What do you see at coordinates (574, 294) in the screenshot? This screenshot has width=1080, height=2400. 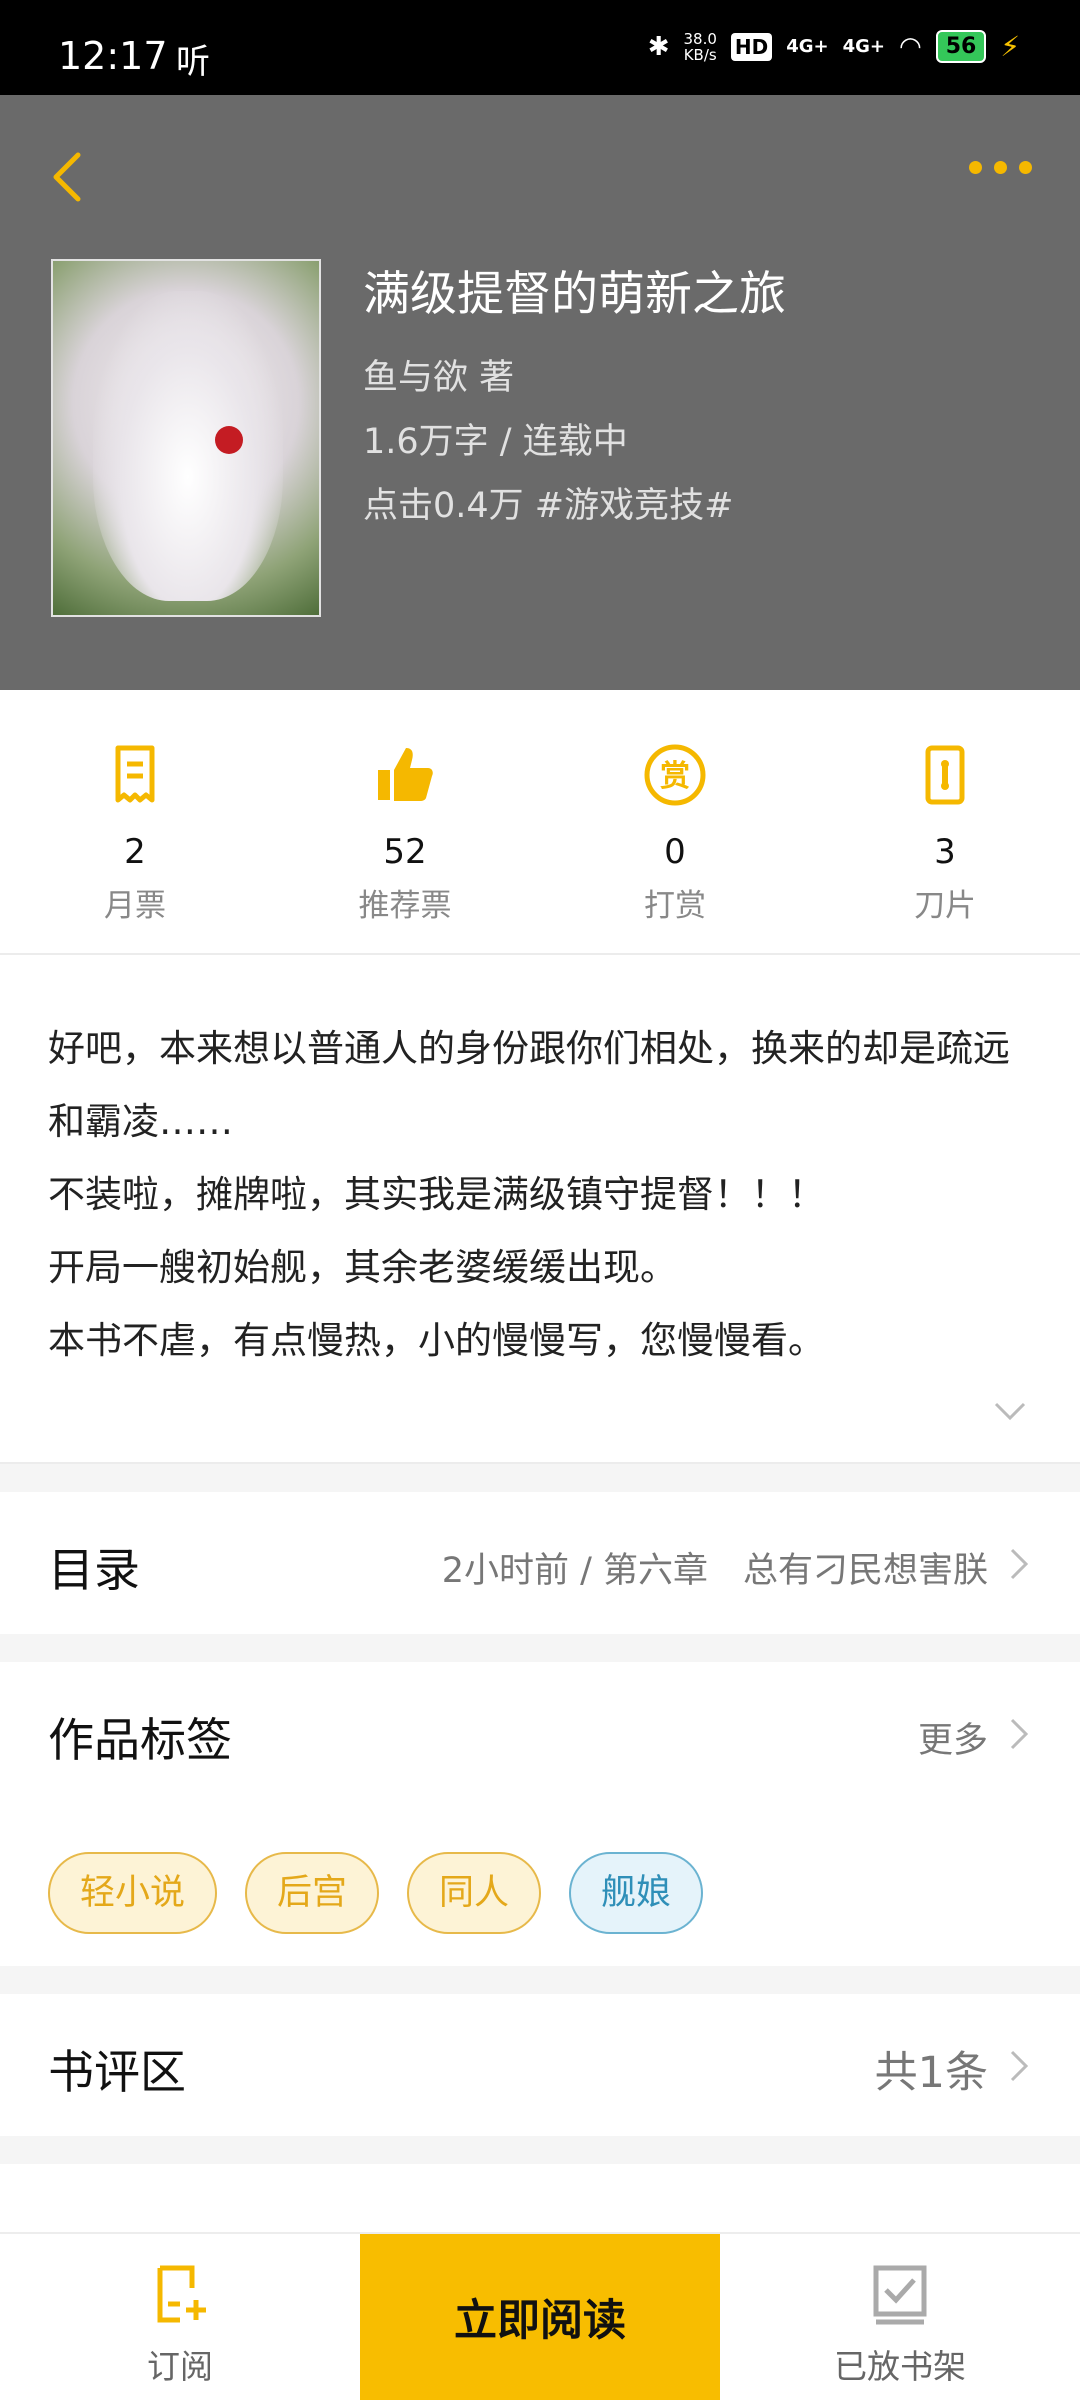 I see `book-title: 满级提督的萌新之旅` at bounding box center [574, 294].